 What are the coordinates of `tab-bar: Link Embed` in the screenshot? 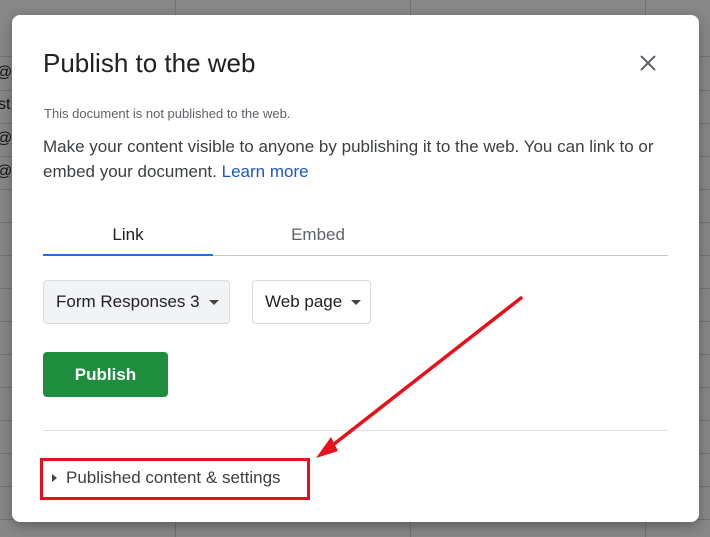 It's located at (355, 240).